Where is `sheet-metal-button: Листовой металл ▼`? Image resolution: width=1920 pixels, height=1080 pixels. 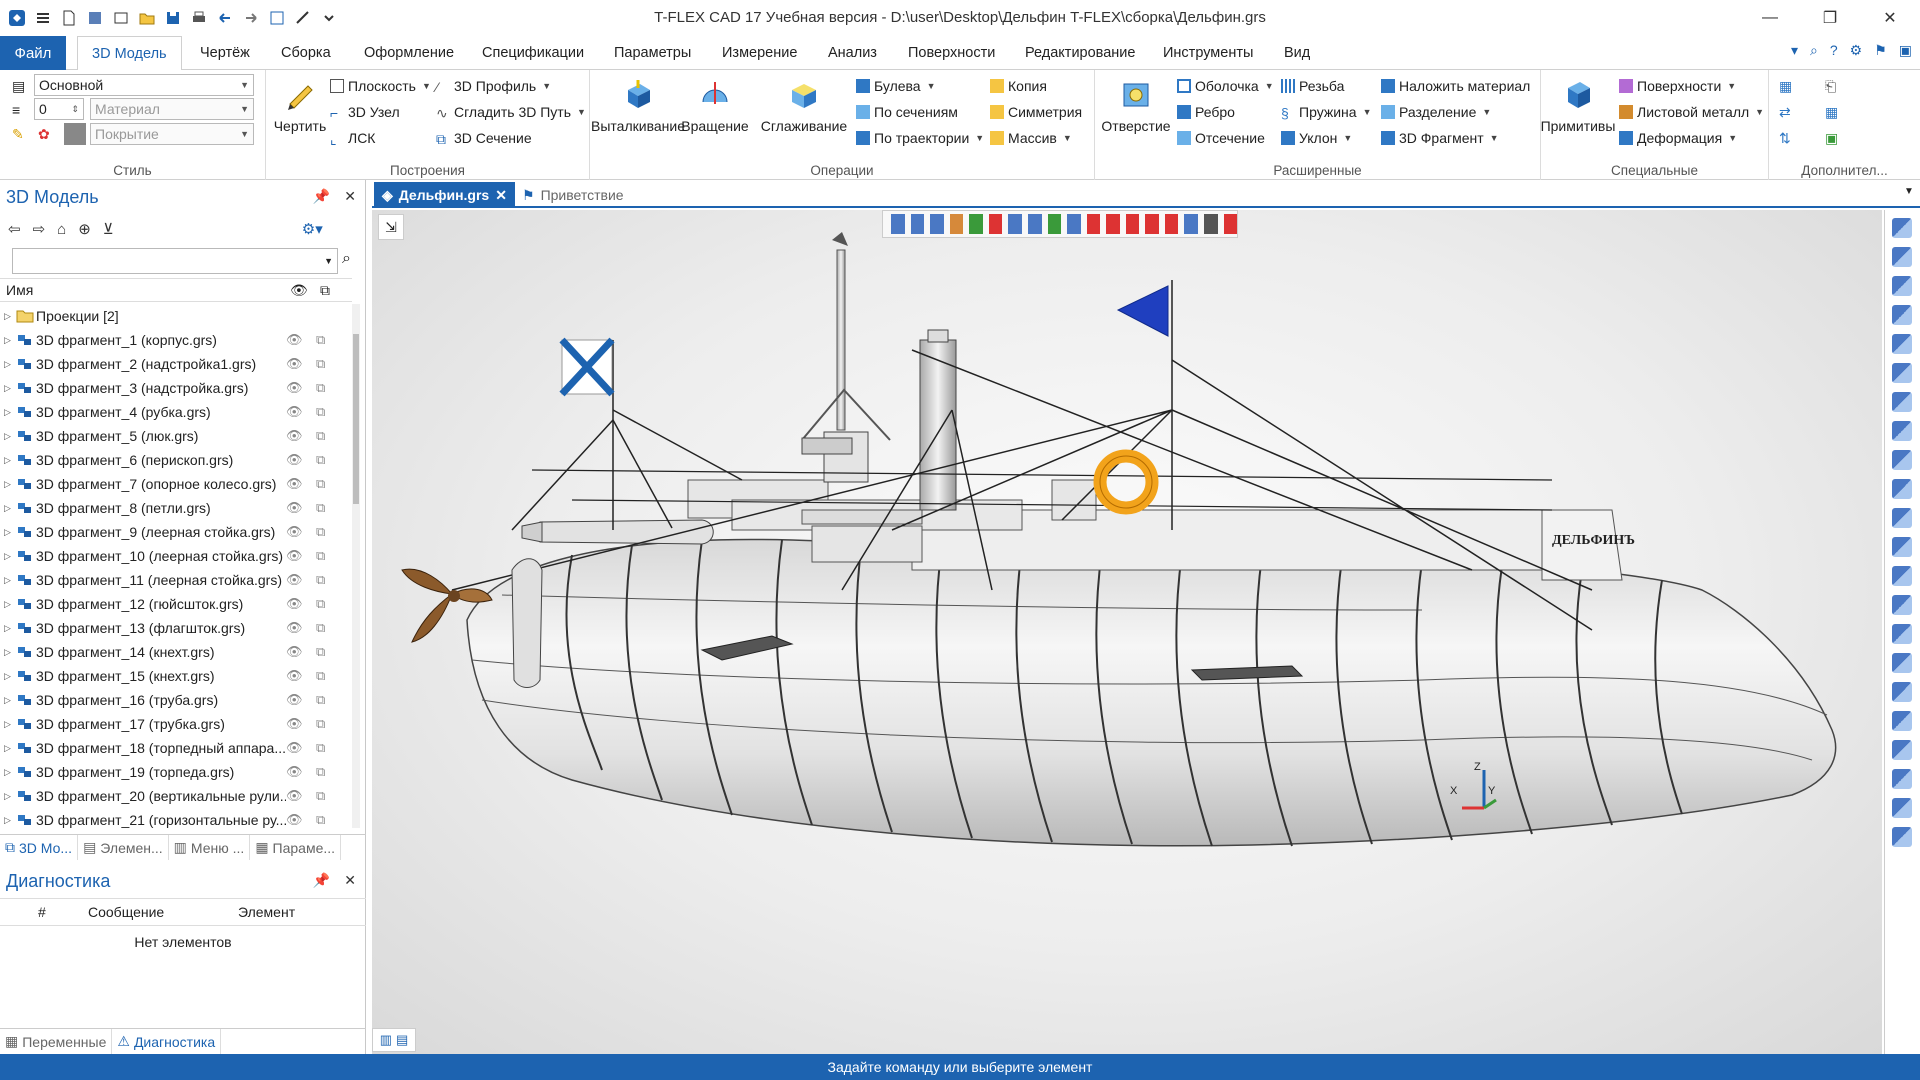 sheet-metal-button: Листовой металл ▼ is located at coordinates (1691, 112).